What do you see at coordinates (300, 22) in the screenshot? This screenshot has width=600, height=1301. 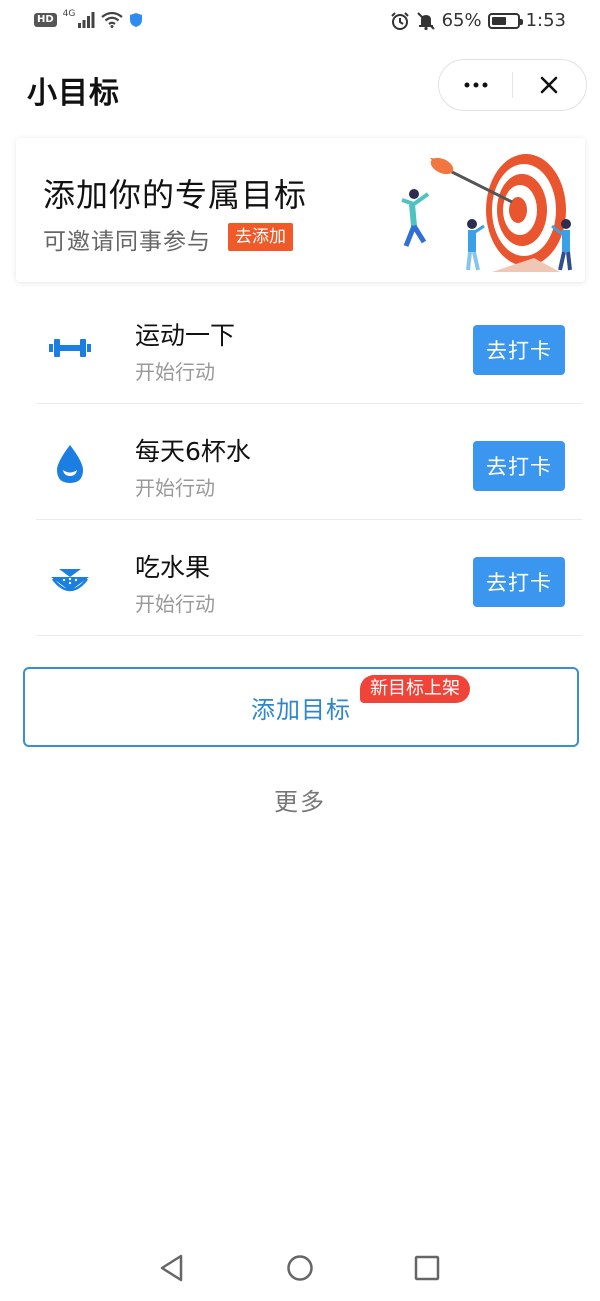 I see `status-bar: HD 4G 65% 1:53` at bounding box center [300, 22].